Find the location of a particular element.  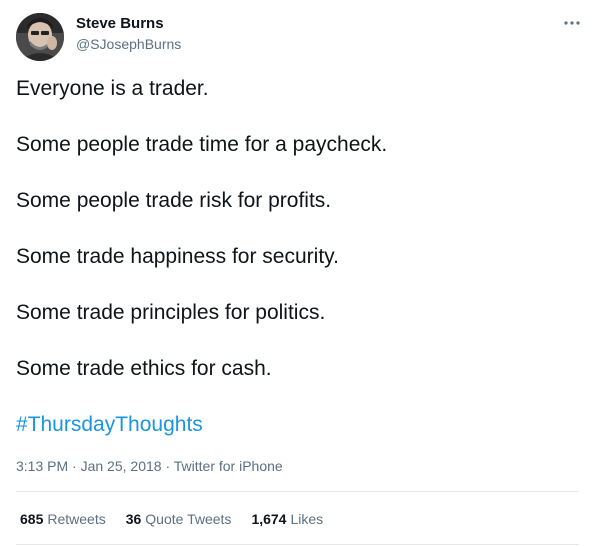

more-options-button is located at coordinates (572, 23).